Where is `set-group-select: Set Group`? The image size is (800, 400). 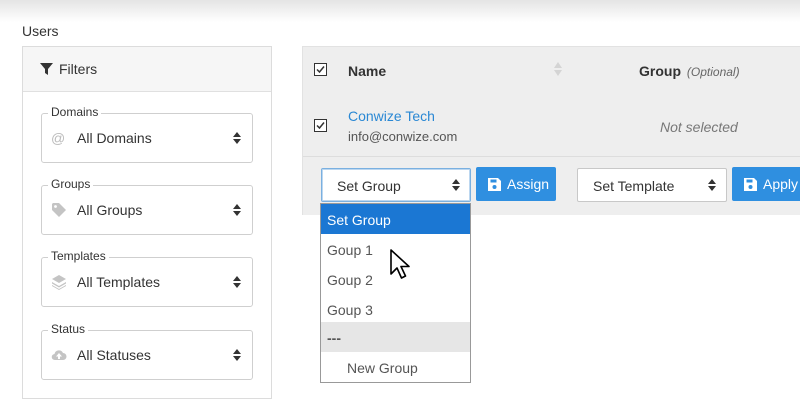 set-group-select: Set Group is located at coordinates (396, 185).